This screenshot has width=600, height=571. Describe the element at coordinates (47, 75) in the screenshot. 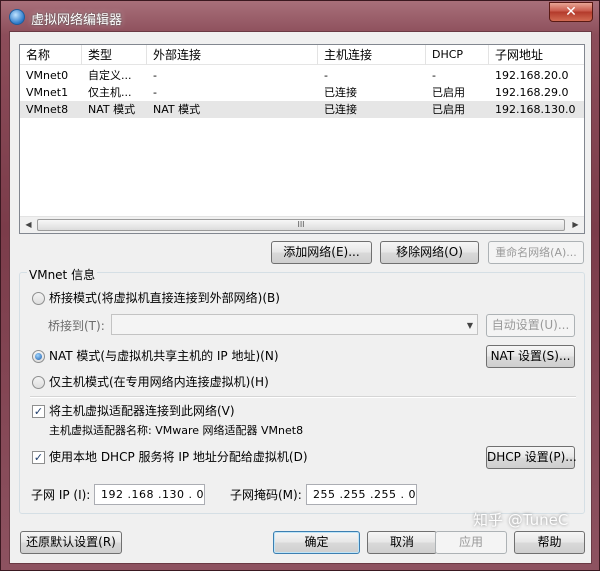

I see `cell-name: VMnet0` at that location.